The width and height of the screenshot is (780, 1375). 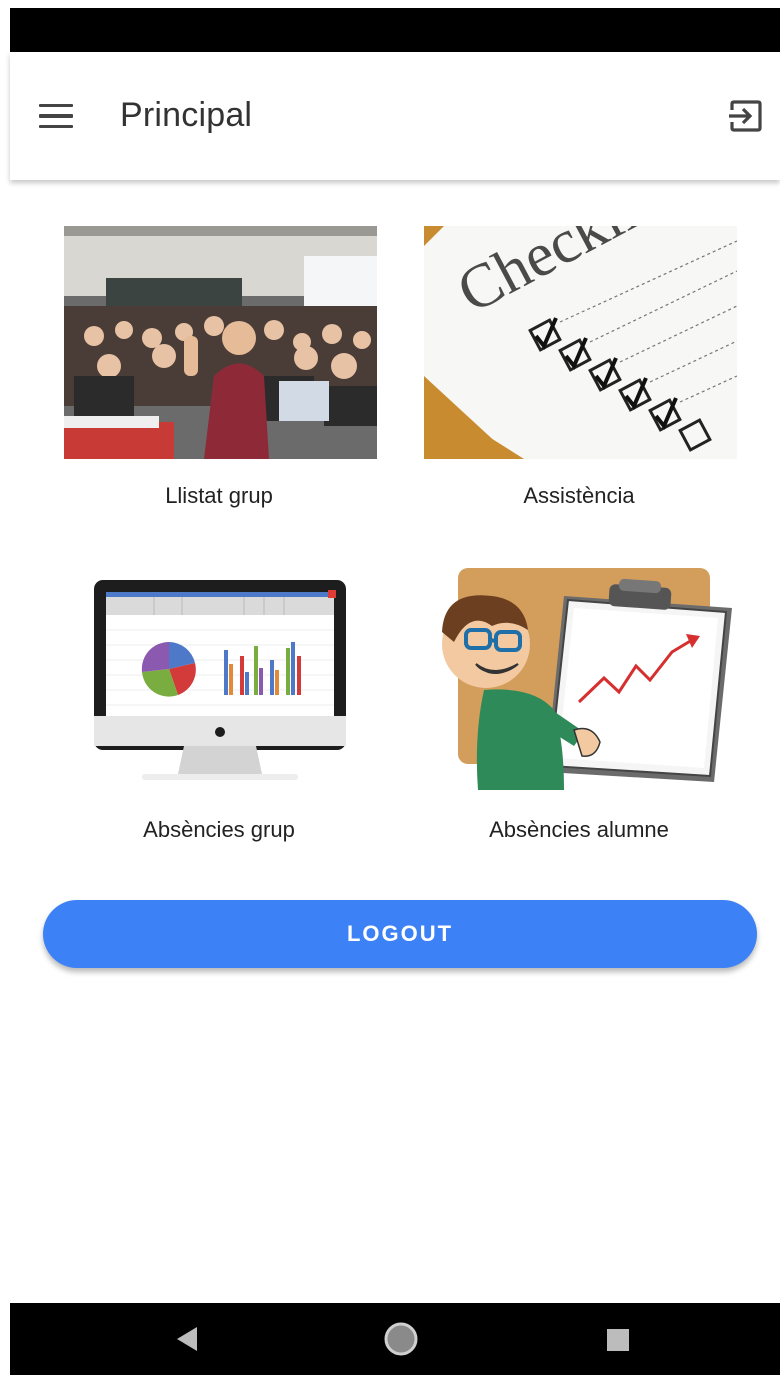 I want to click on tile-absencies-alumne: Absències alumne, so click(x=579, y=705).